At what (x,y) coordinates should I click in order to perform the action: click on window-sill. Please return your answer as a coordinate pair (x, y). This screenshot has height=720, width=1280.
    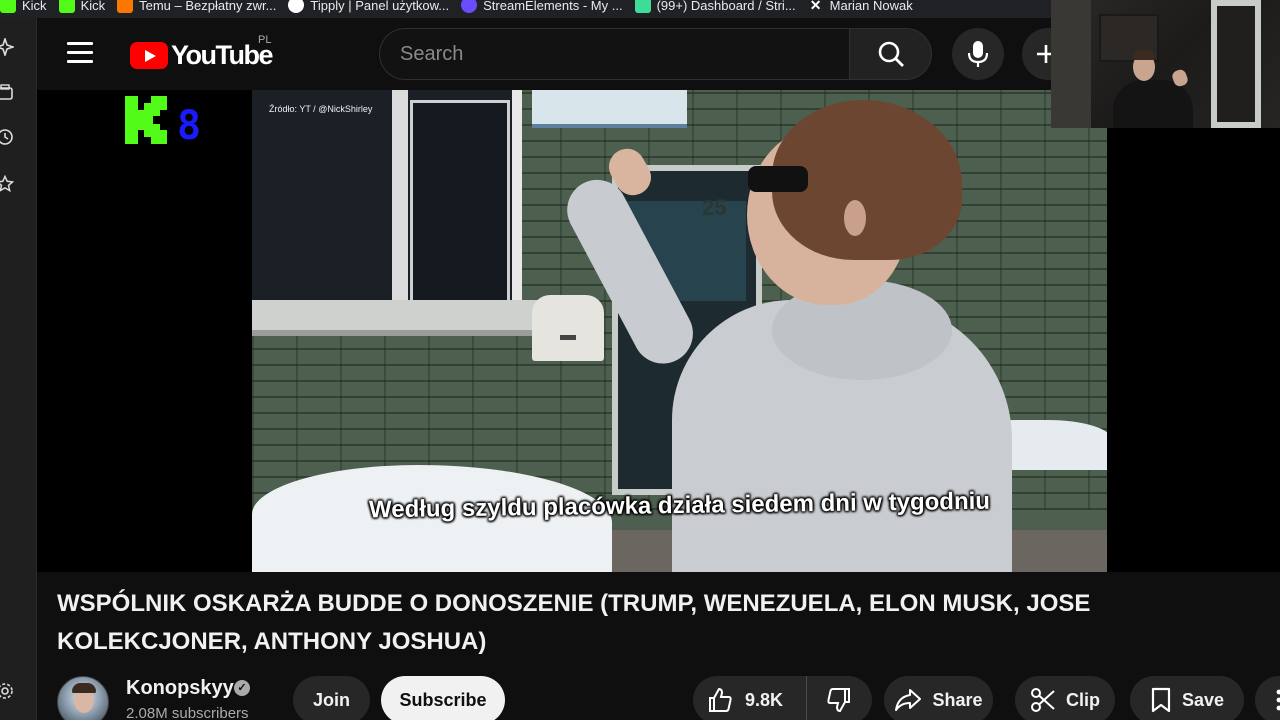
    Looking at the image, I should click on (397, 318).